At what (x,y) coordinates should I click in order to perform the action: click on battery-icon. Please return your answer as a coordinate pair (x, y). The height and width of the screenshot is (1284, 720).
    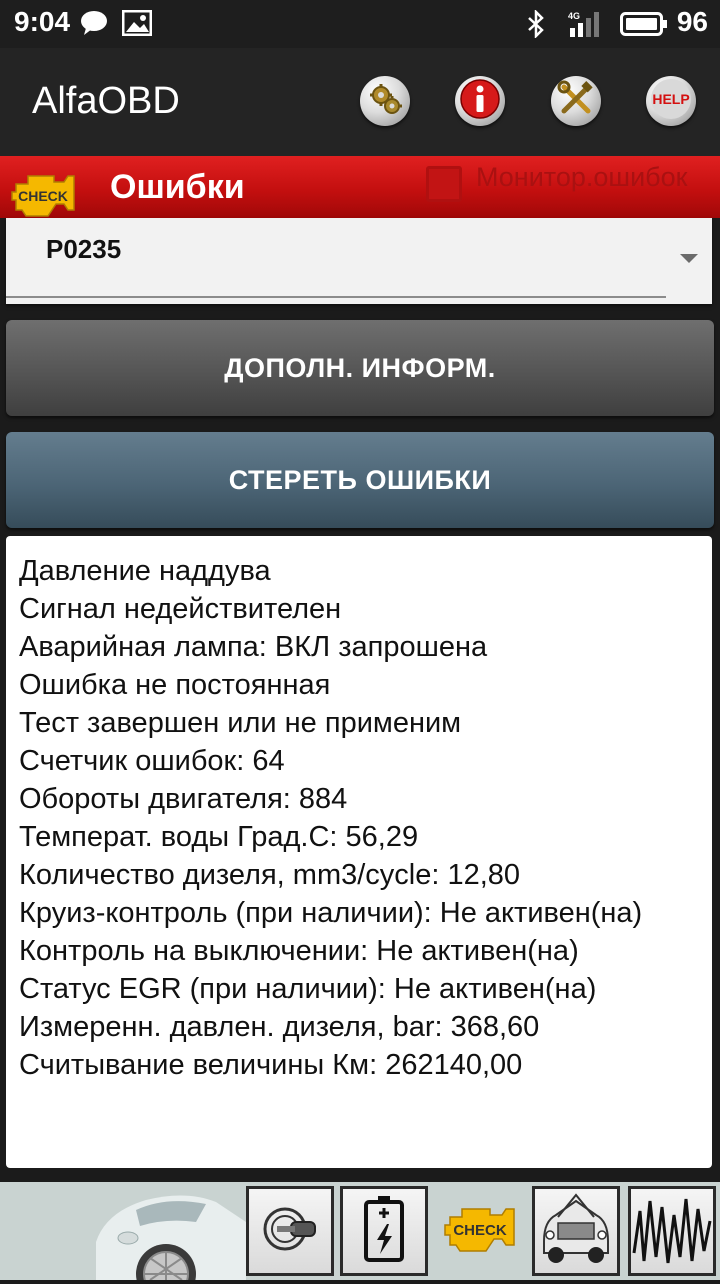
    Looking at the image, I should click on (384, 1231).